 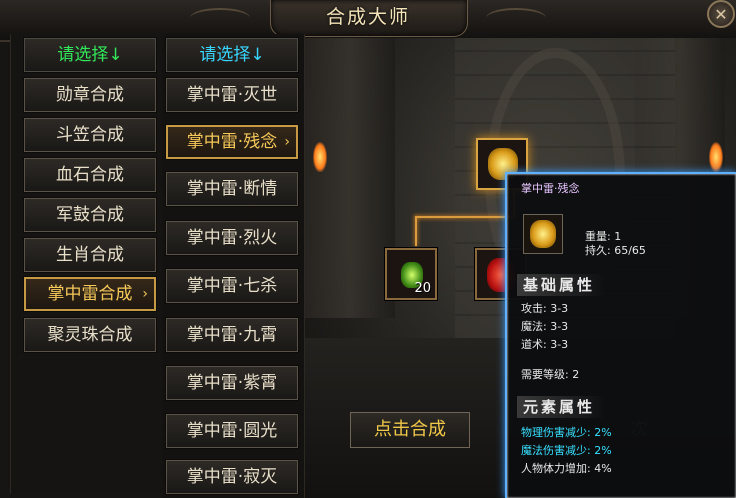 What do you see at coordinates (232, 431) in the screenshot?
I see `item-entry: 掌中雷·圆光` at bounding box center [232, 431].